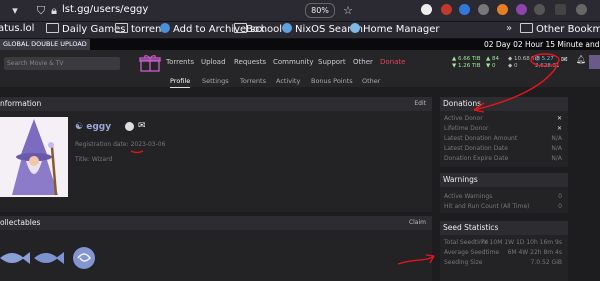 Image resolution: width=600 pixels, height=281 pixels. I want to click on user-title: Title: Wizard, so click(94, 159).